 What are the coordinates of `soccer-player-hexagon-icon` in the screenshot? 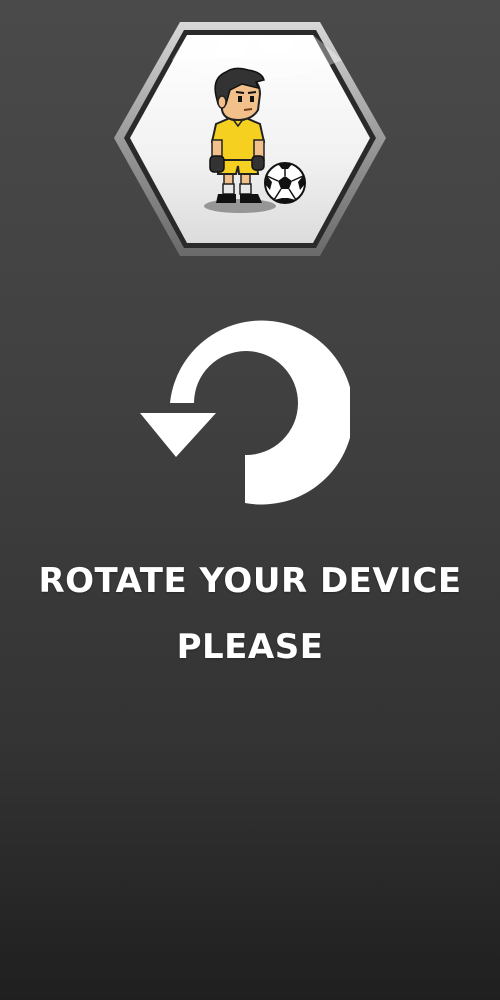 It's located at (250, 139).